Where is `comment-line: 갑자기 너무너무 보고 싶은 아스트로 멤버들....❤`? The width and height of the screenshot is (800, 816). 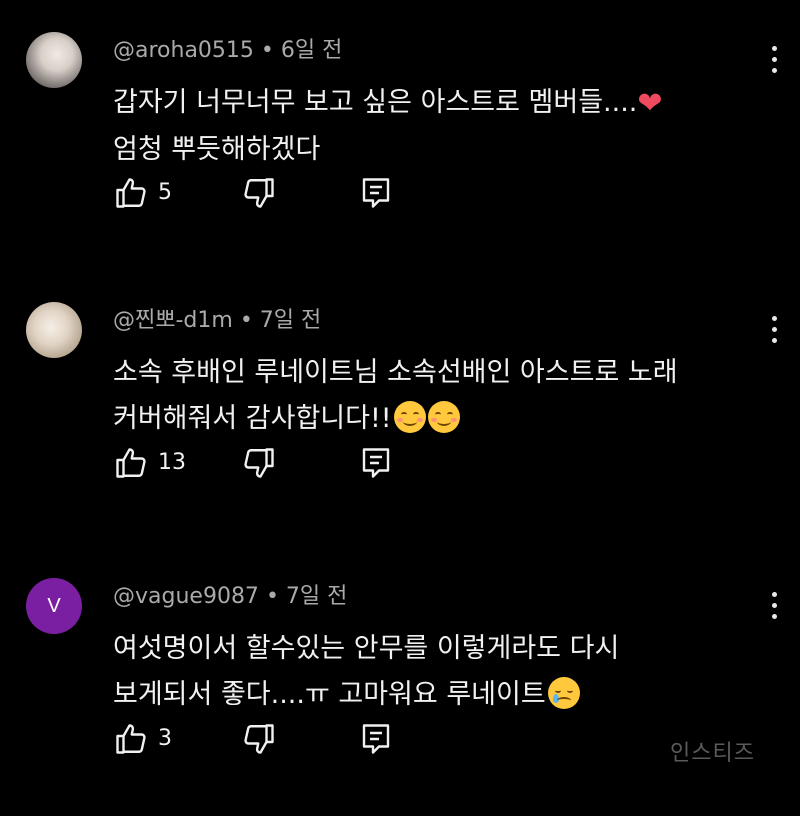 comment-line: 갑자기 너무너무 보고 싶은 아스트로 멤버들....❤ is located at coordinates (433, 103).